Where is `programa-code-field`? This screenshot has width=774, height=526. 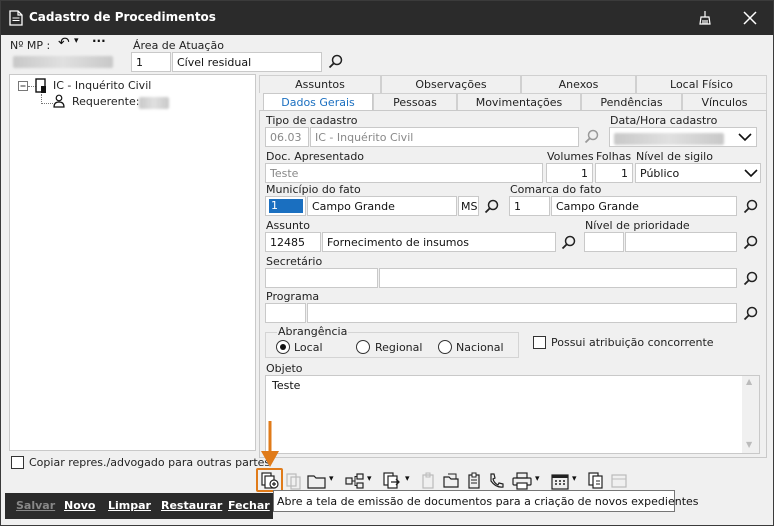 programa-code-field is located at coordinates (285, 313).